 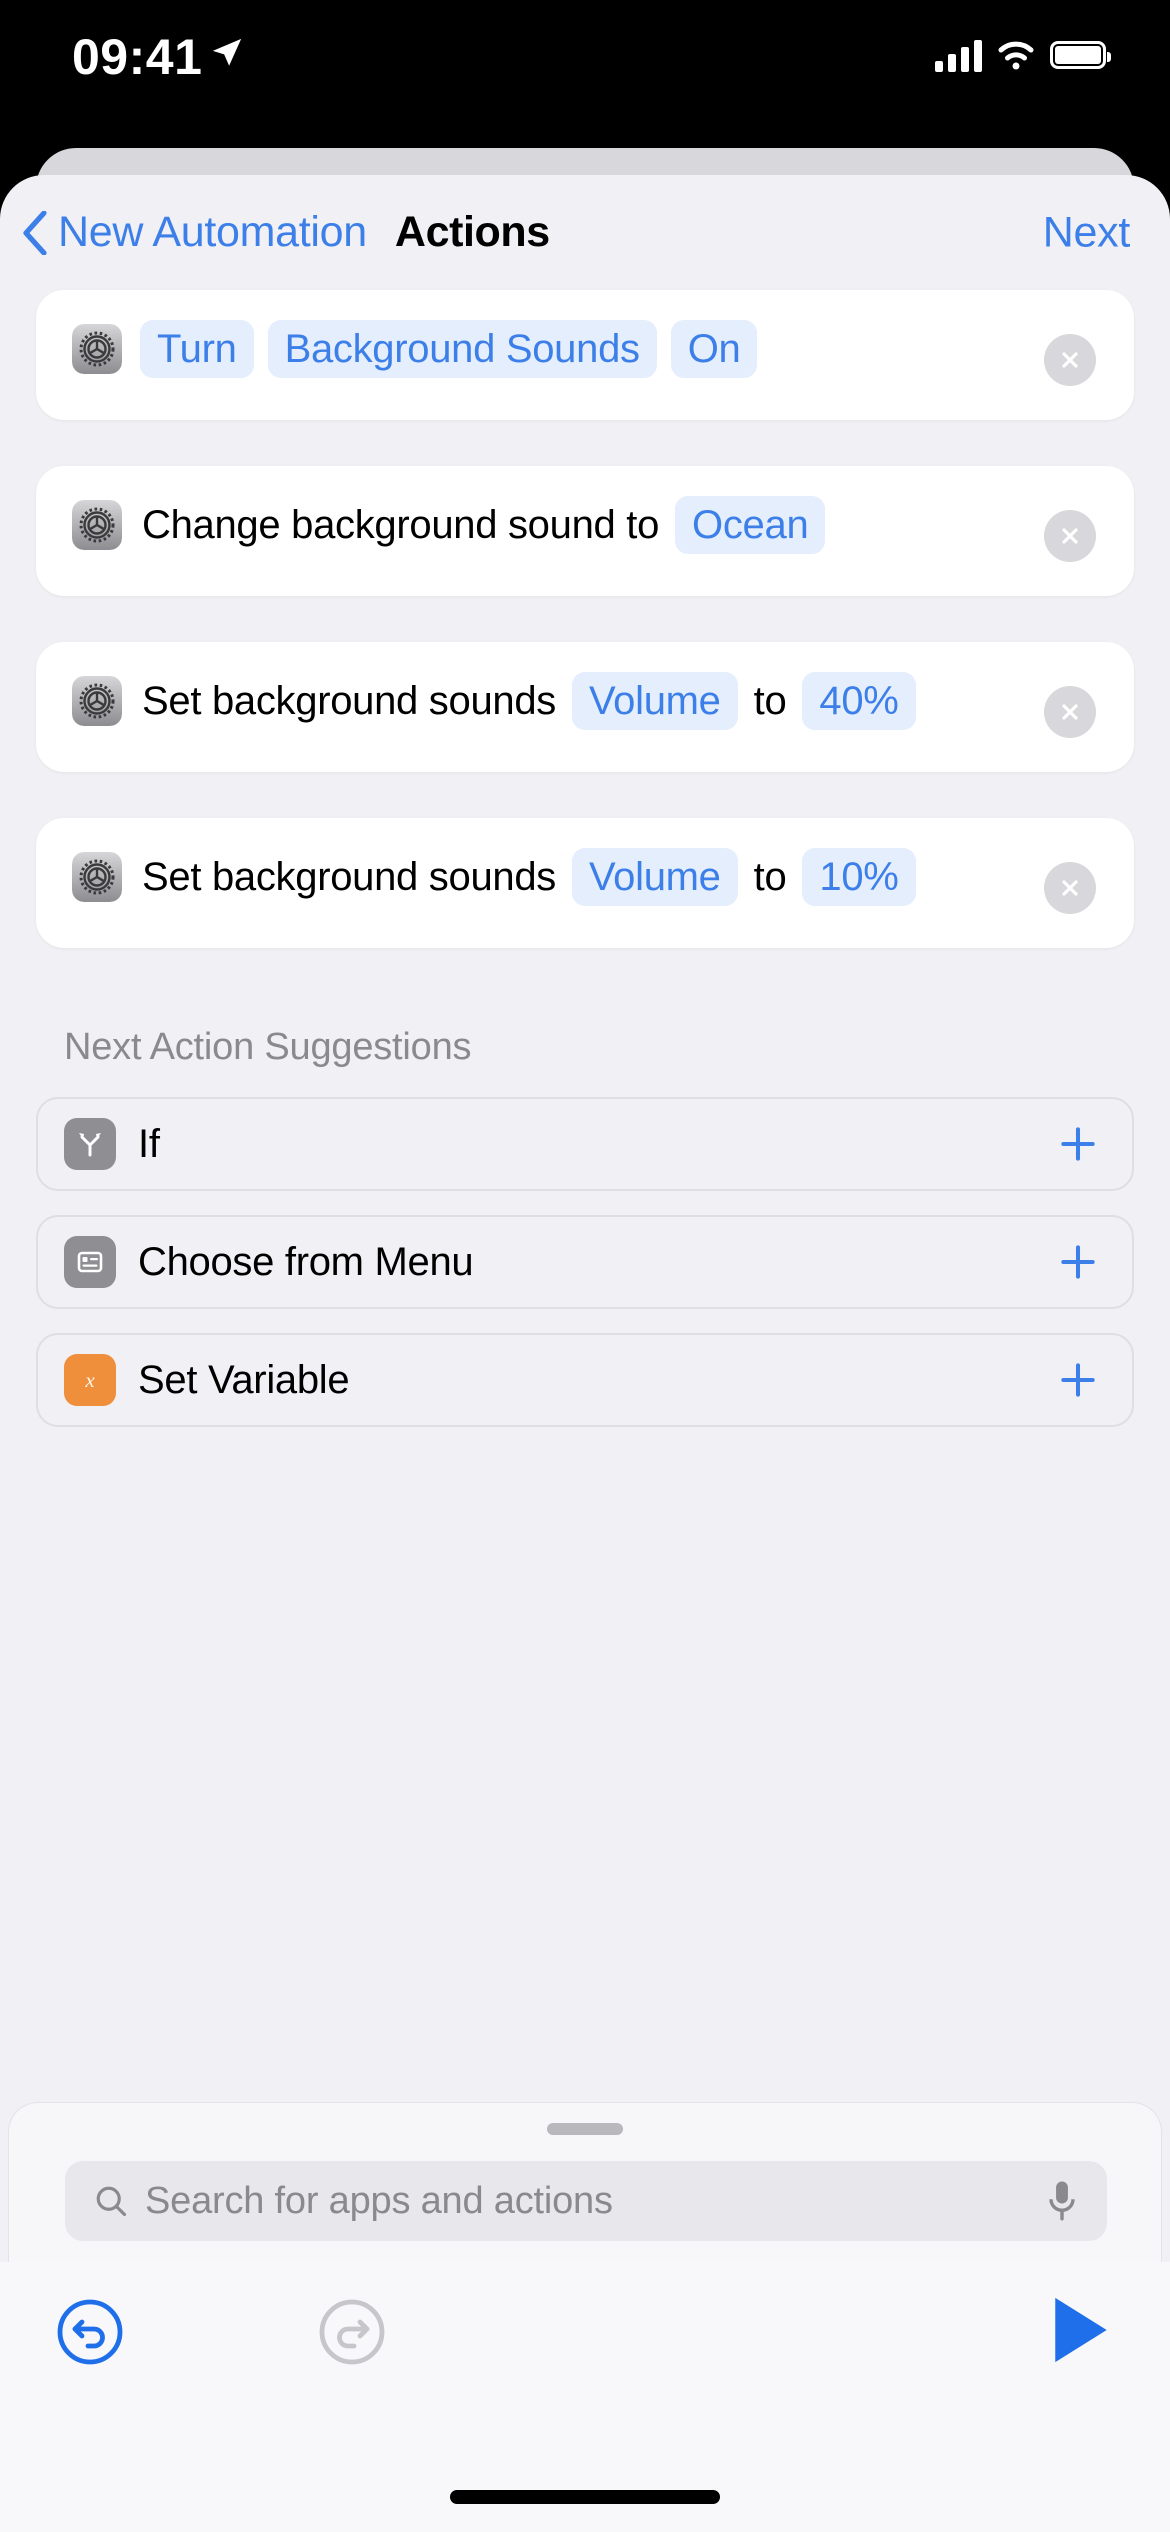 I want to click on action-card: Set background sounds Volume to 40%, so click(x=585, y=707).